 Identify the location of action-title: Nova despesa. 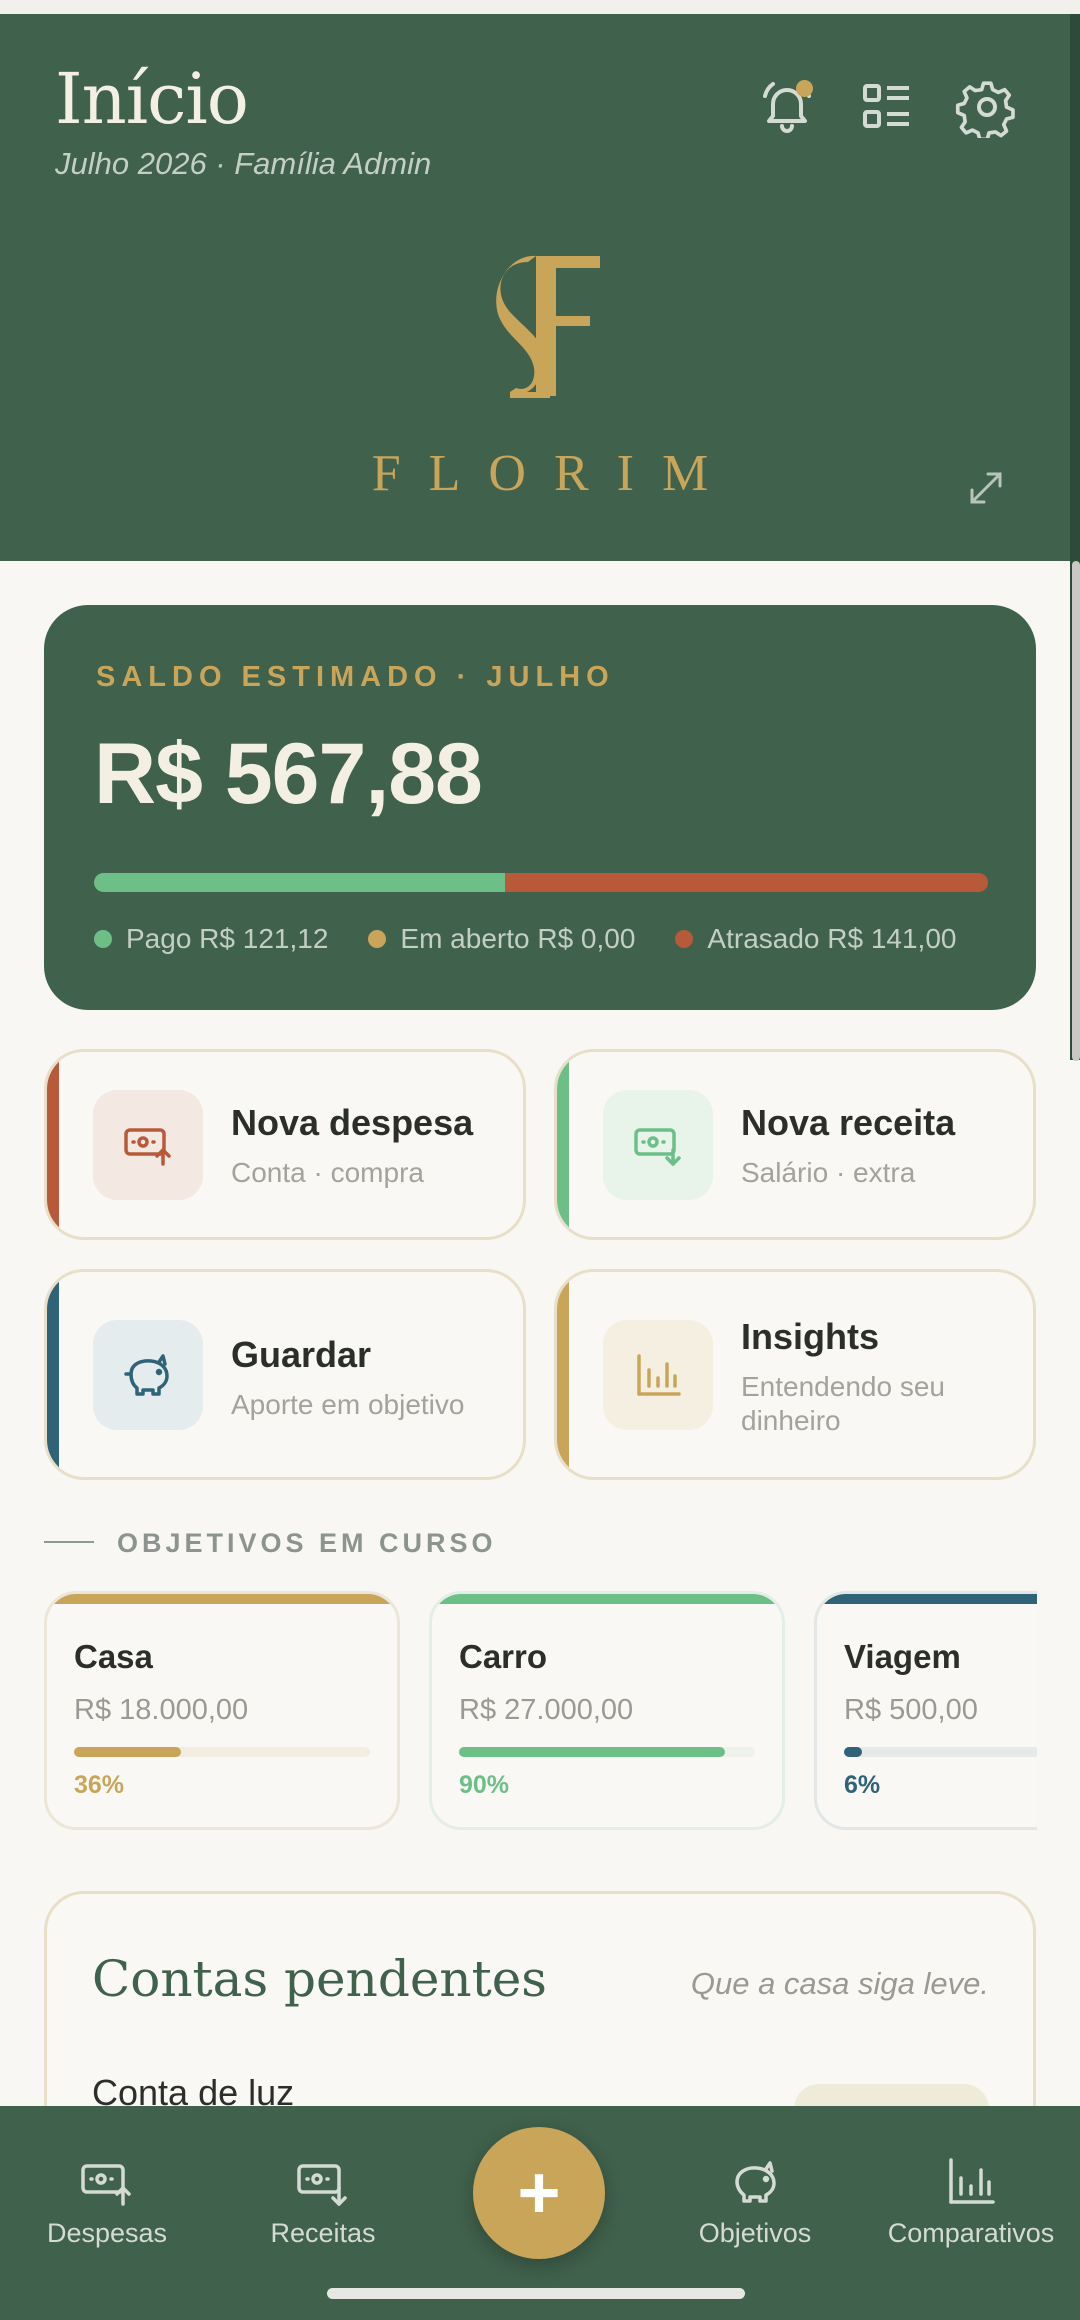
(352, 1122).